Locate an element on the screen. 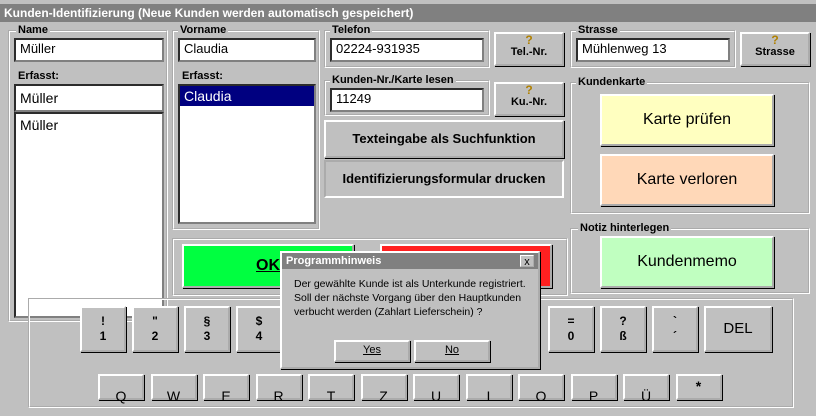  no-button: No is located at coordinates (452, 351).